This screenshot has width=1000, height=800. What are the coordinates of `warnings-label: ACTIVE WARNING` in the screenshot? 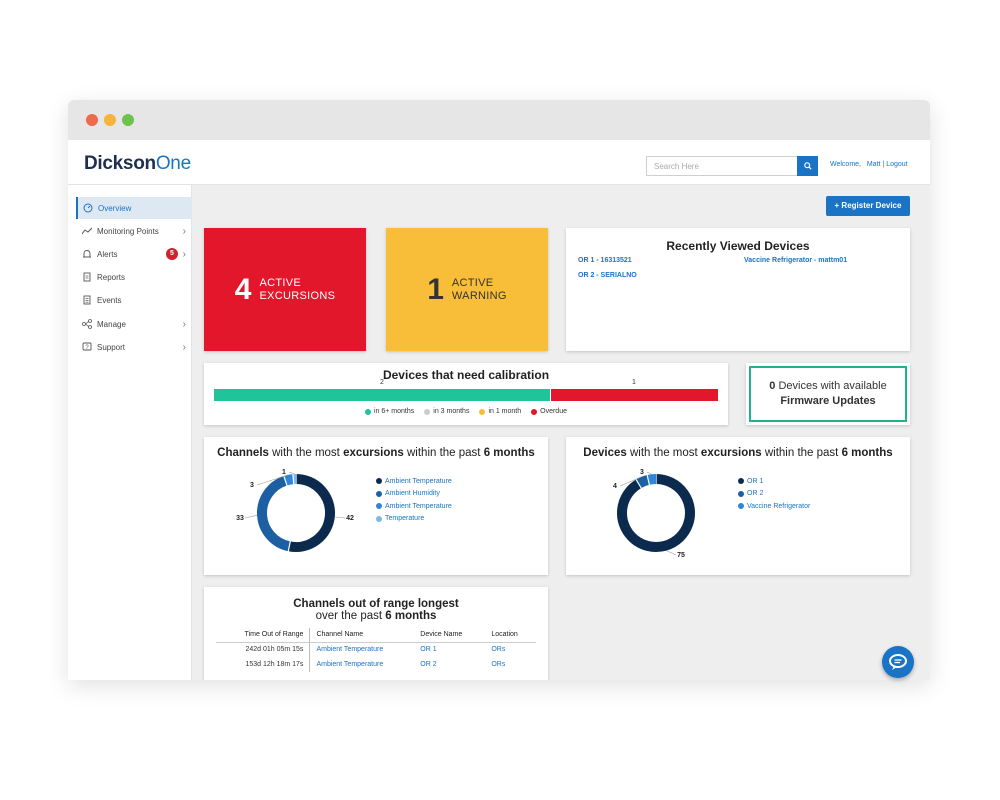 It's located at (479, 290).